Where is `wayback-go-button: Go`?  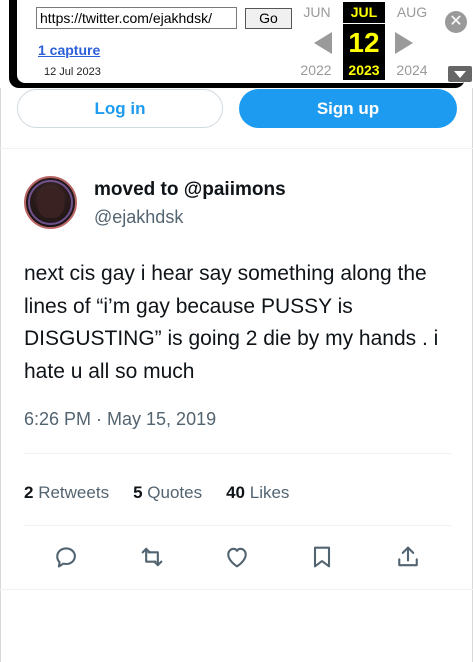 wayback-go-button: Go is located at coordinates (268, 18).